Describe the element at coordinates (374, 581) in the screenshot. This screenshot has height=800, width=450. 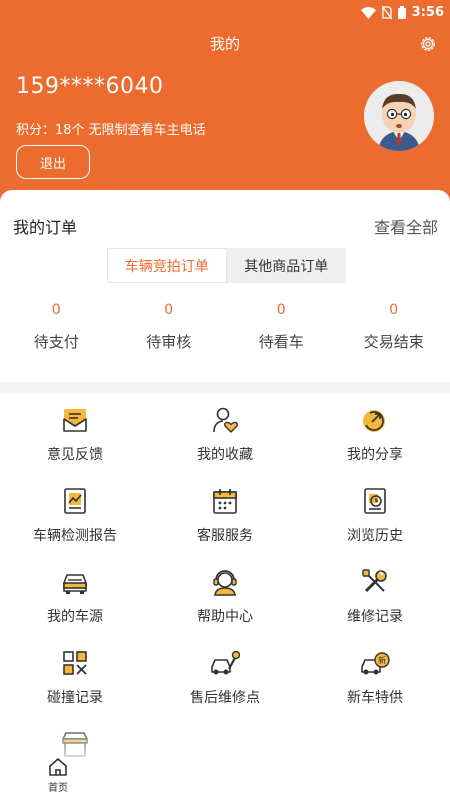
I see `repair-icon` at that location.